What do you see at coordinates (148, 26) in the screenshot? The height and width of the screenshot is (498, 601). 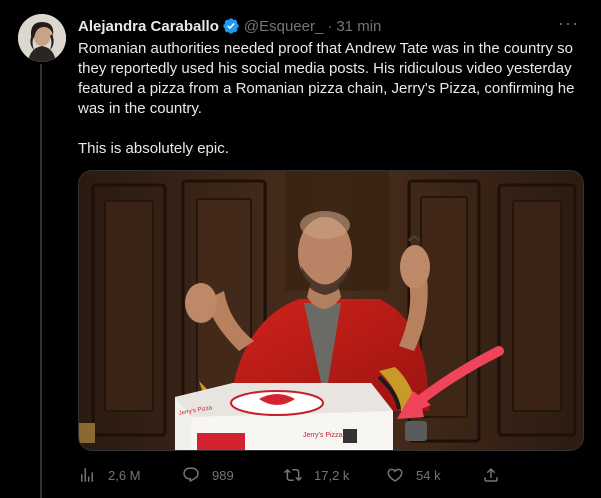 I see `author-name: Alejandra Caraballo` at bounding box center [148, 26].